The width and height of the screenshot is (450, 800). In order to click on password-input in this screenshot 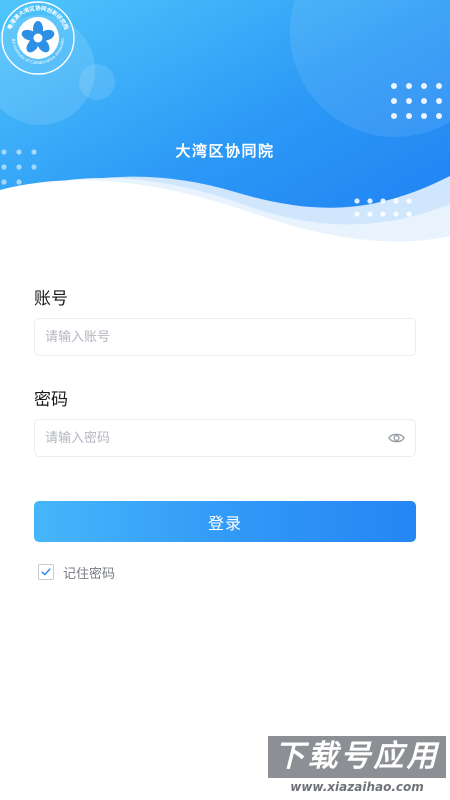, I will do `click(210, 438)`.